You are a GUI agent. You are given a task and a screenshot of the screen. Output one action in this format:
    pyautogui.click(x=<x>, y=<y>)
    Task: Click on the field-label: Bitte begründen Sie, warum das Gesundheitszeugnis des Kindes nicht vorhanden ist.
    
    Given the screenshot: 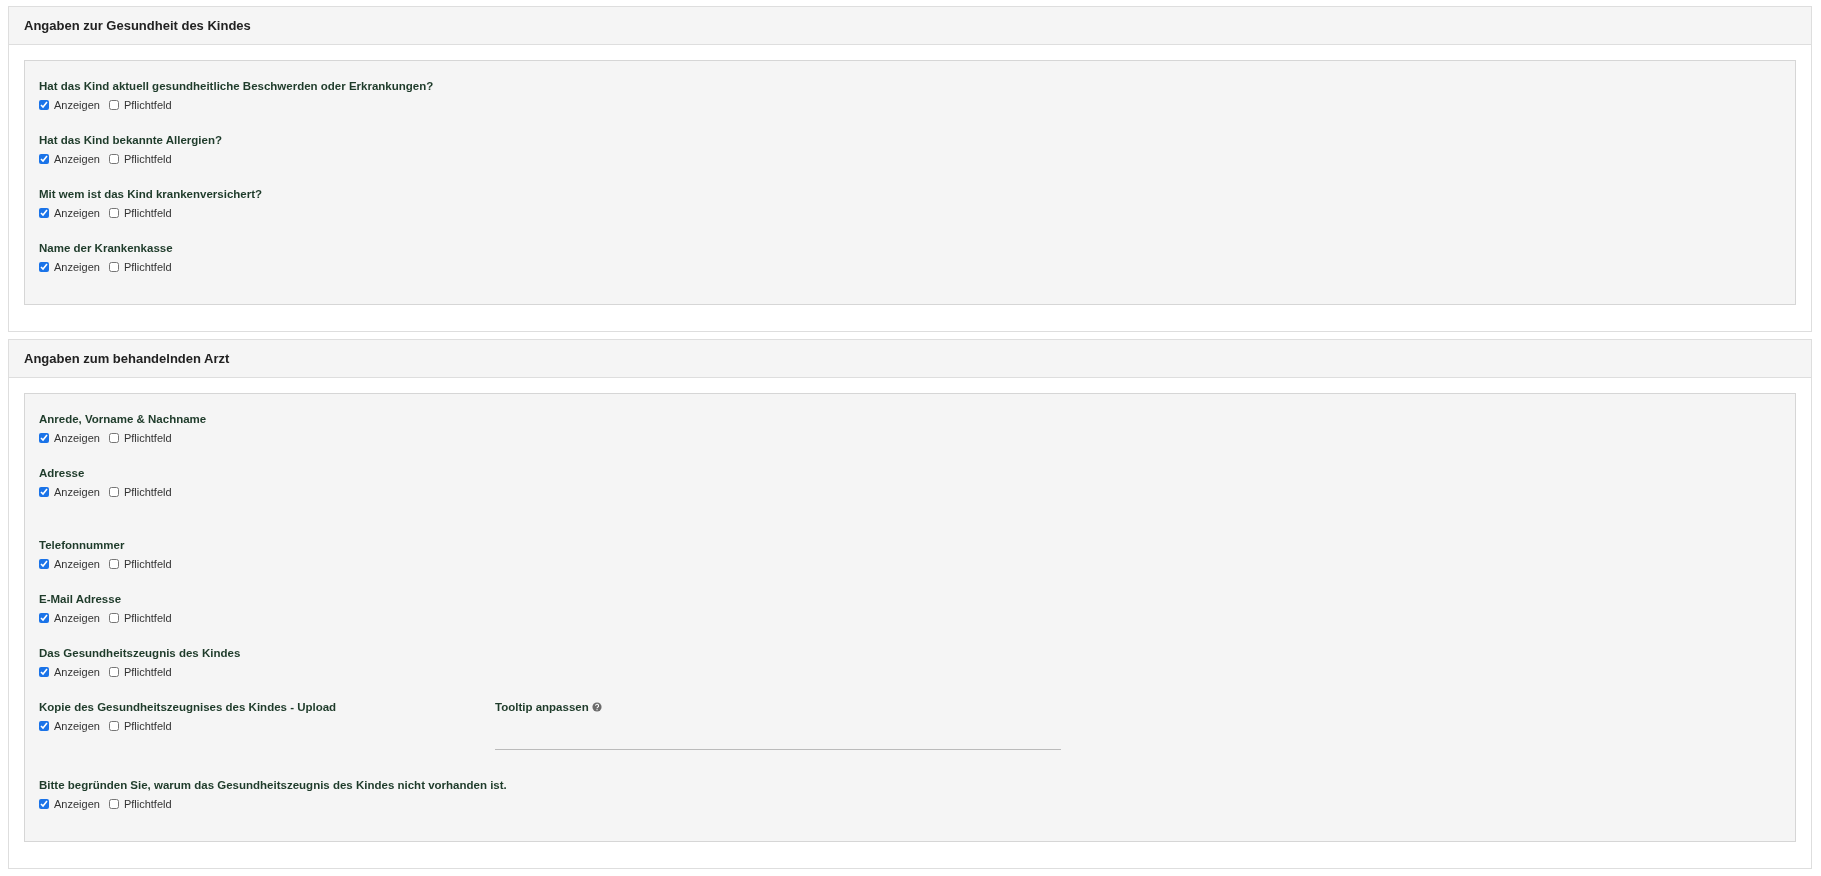 What is the action you would take?
    pyautogui.click(x=273, y=785)
    